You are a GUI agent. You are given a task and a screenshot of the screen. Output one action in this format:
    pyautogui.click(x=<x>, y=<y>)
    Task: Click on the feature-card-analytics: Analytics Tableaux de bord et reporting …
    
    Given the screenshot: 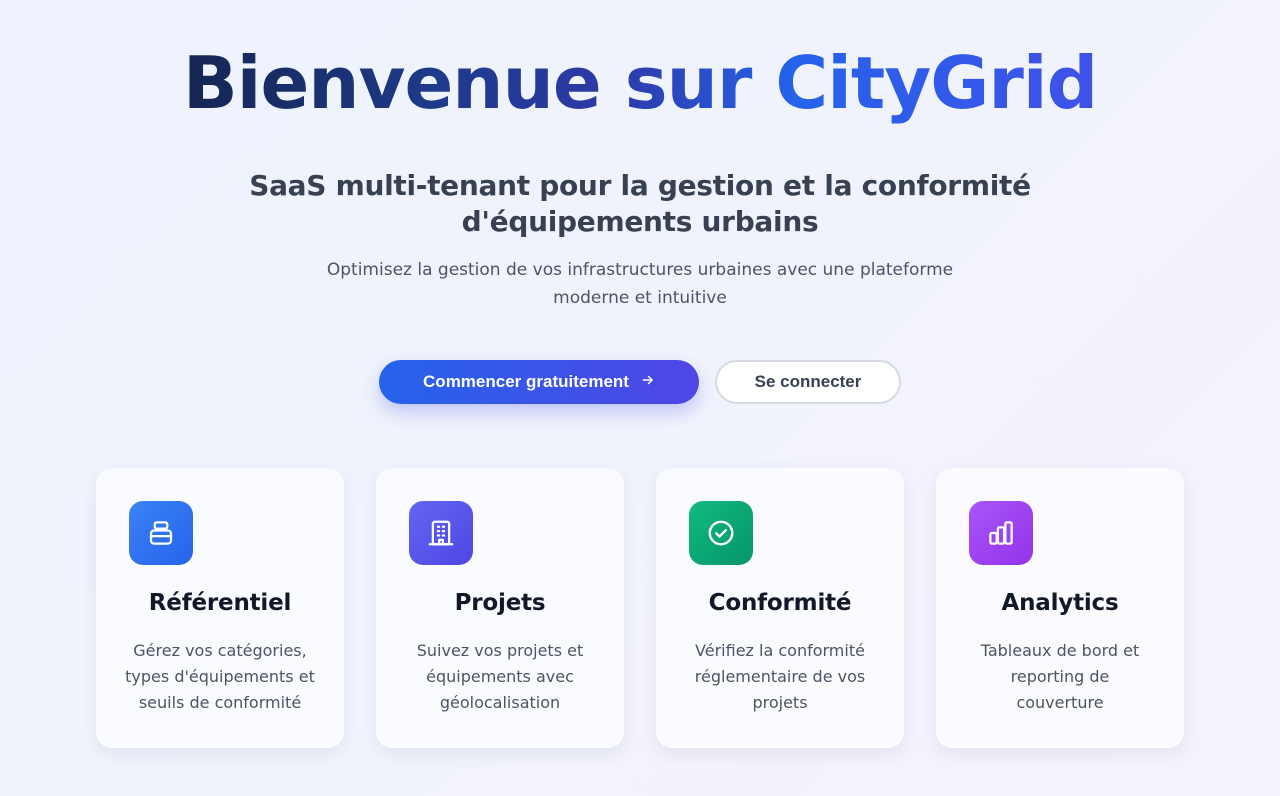 What is the action you would take?
    pyautogui.click(x=1060, y=608)
    